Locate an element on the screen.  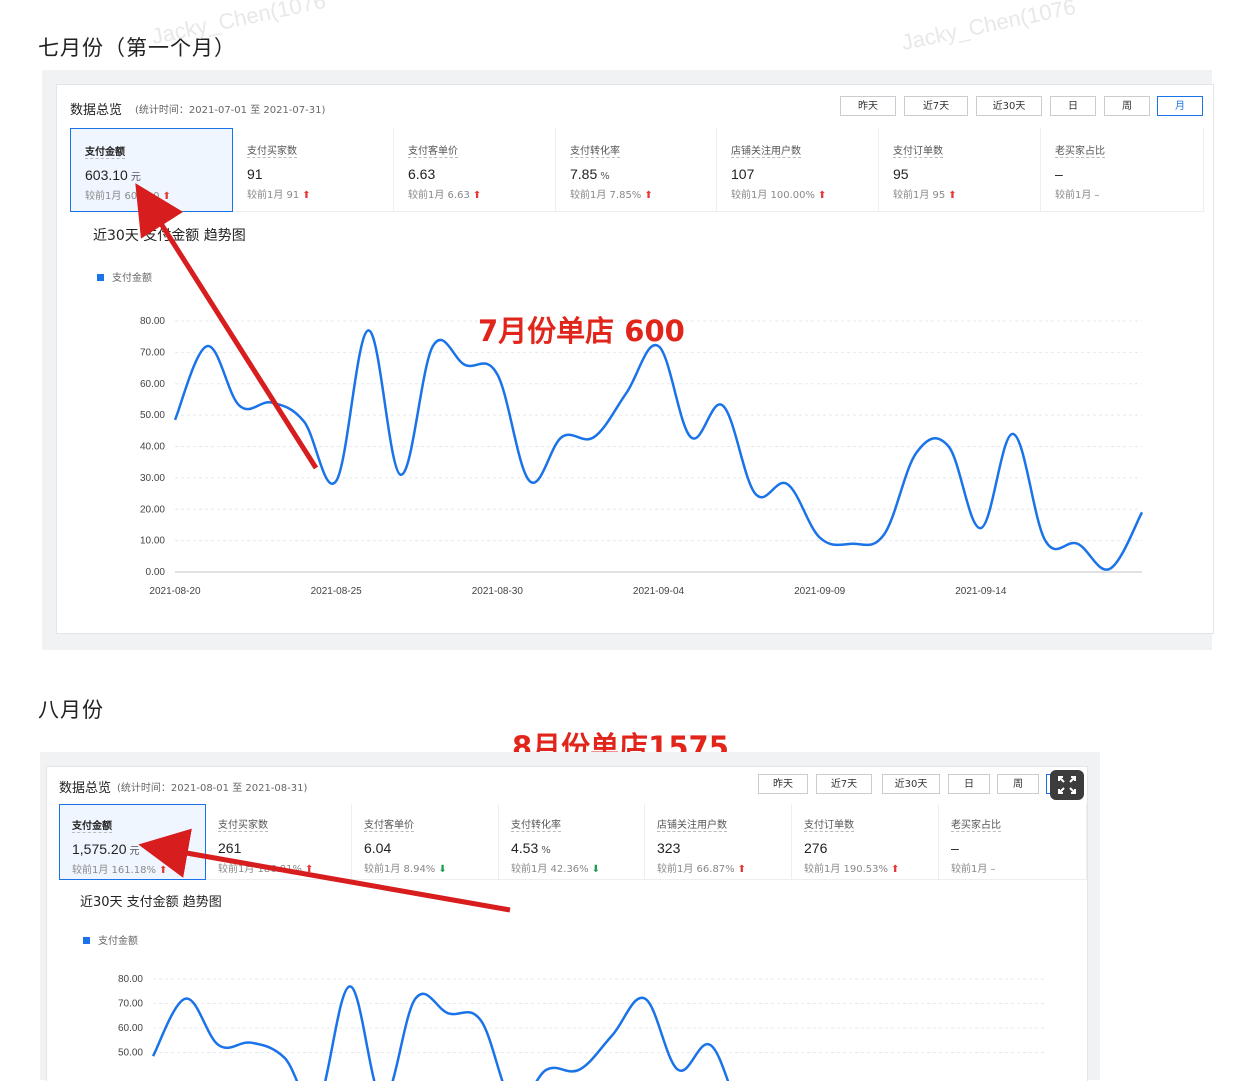
metric-value: – is located at coordinates (1018, 848).